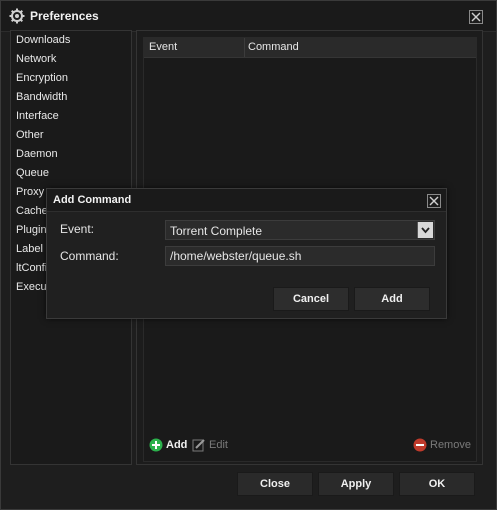 This screenshot has height=510, width=497. I want to click on close-button: Close, so click(275, 484).